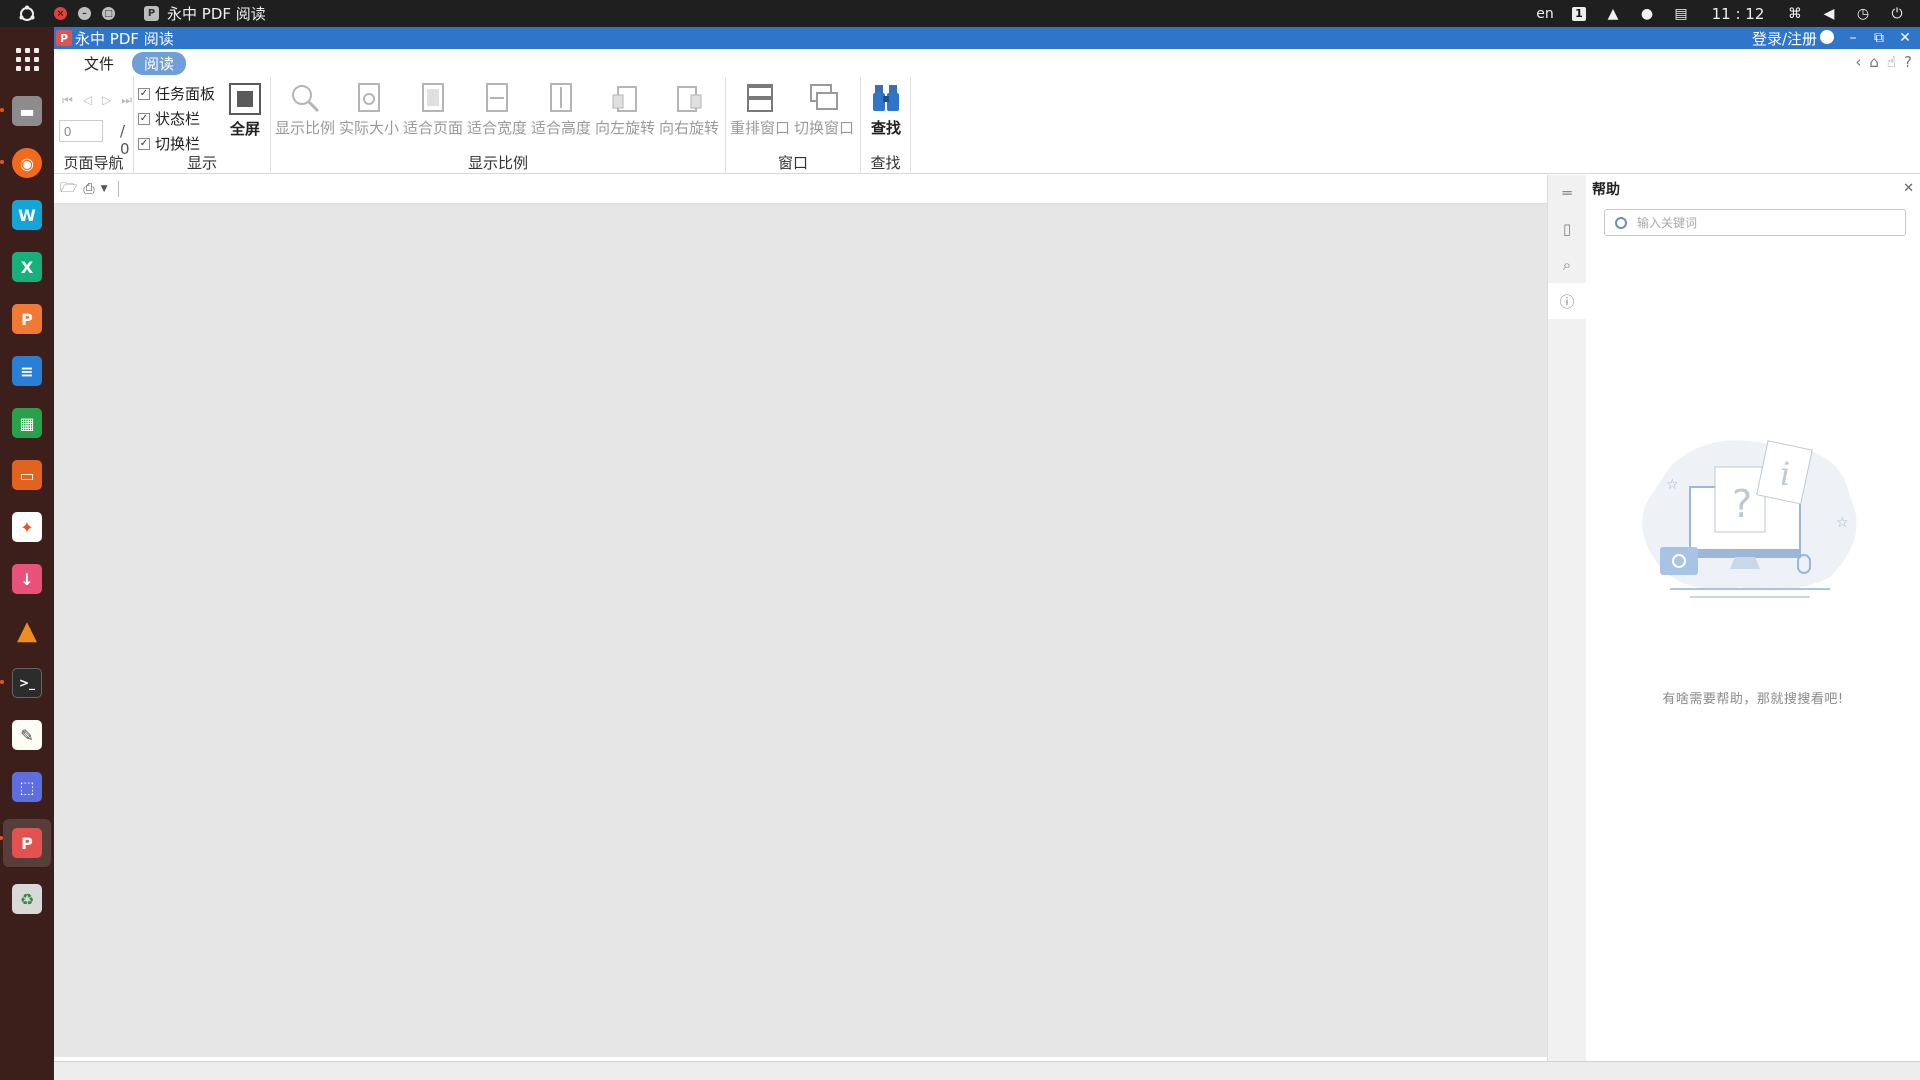  I want to click on rotate-left-icon, so click(624, 99).